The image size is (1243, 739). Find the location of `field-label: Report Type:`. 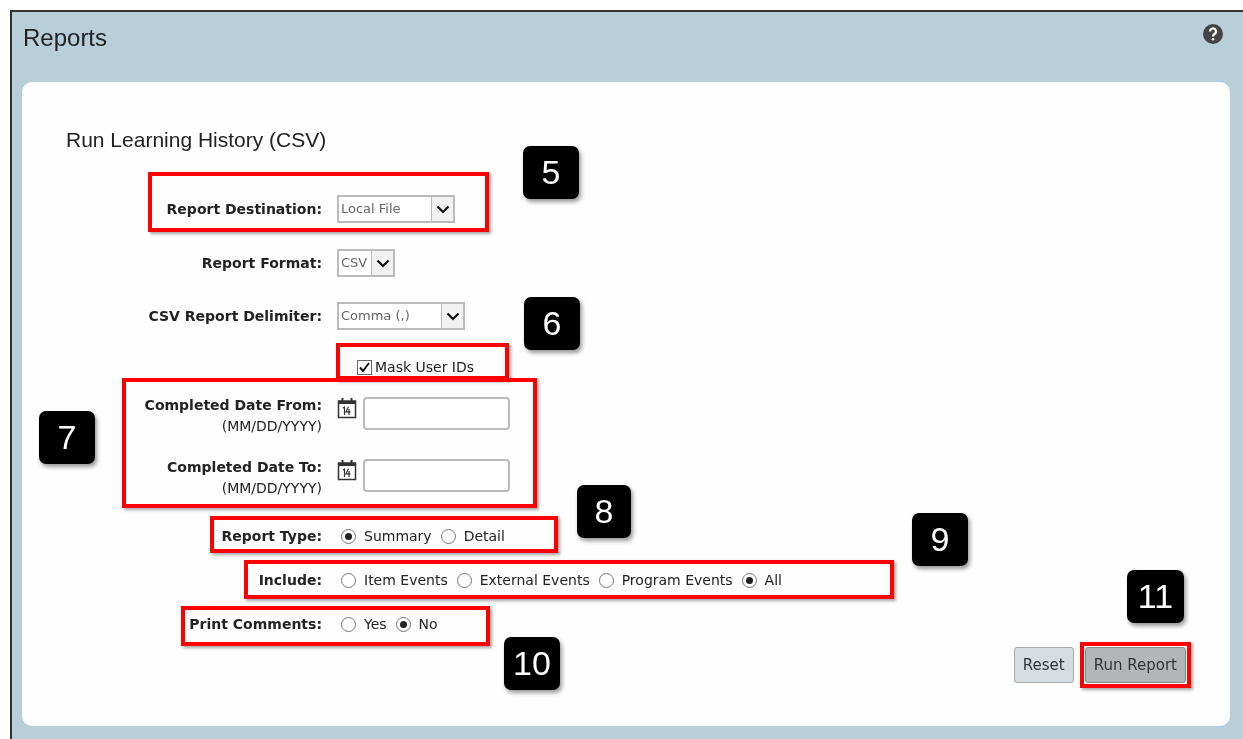

field-label: Report Type: is located at coordinates (271, 536).